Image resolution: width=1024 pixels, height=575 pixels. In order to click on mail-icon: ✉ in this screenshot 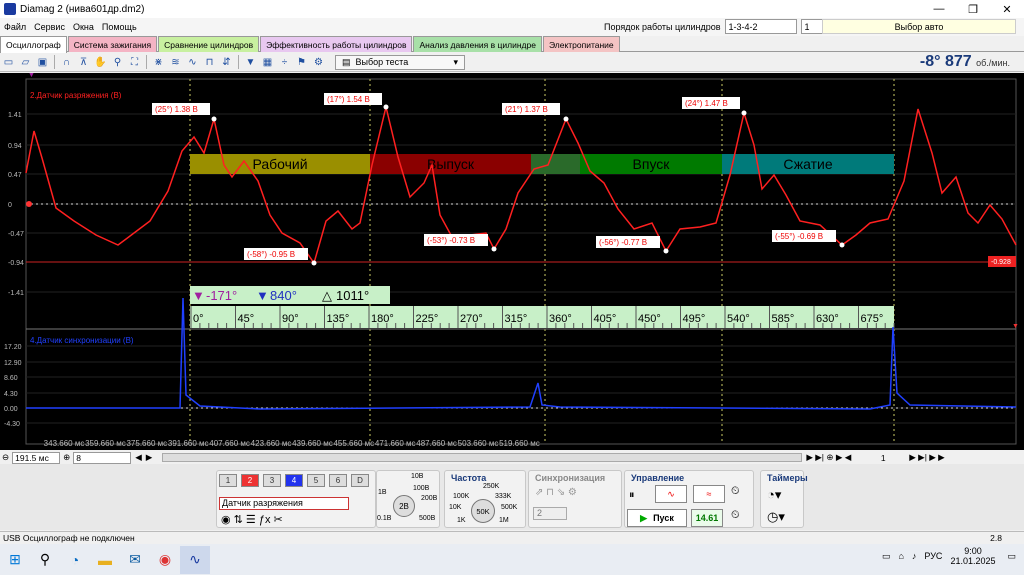, I will do `click(135, 560)`.